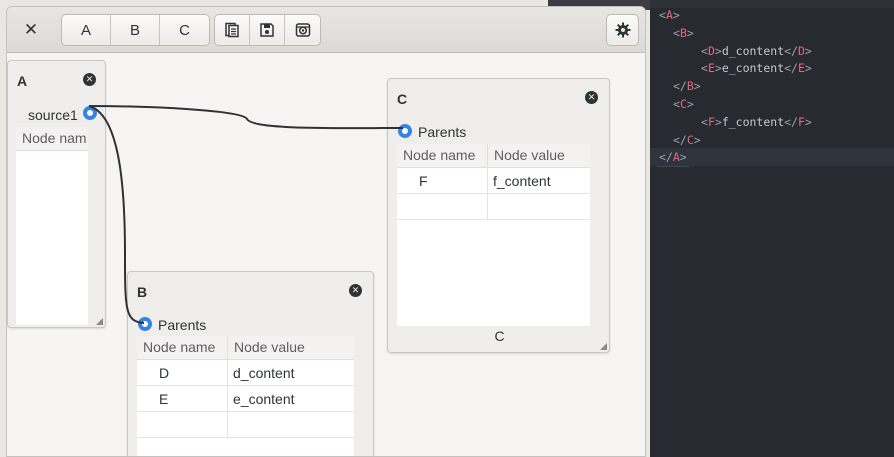 Image resolution: width=894 pixels, height=457 pixels. What do you see at coordinates (753, 50) in the screenshot?
I see `code-text: d_content` at bounding box center [753, 50].